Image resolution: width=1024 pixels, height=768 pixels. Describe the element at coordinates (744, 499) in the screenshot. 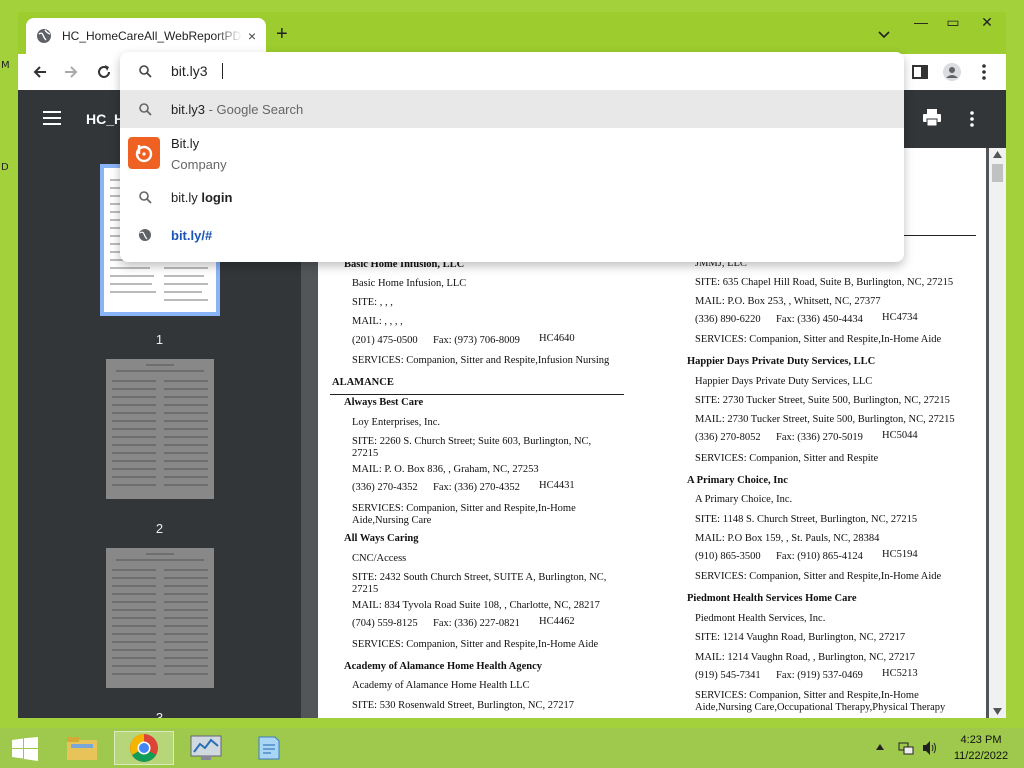

I see `agency-company: A Primary Choice, Inc.` at that location.